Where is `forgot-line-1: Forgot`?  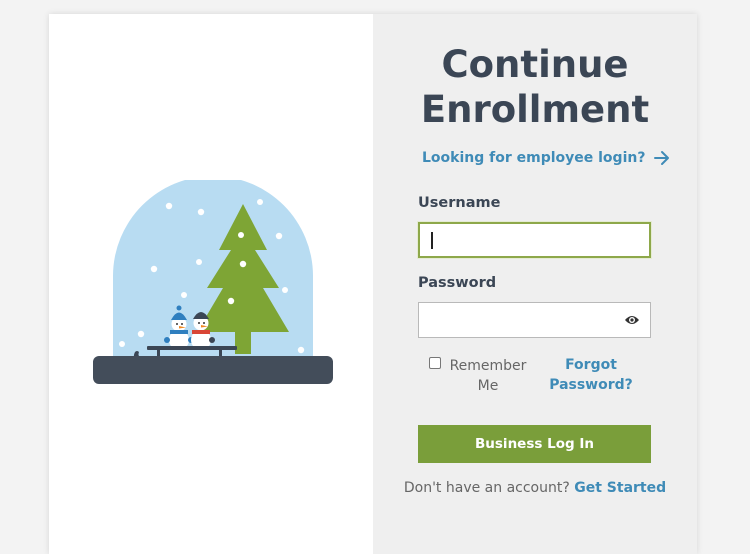 forgot-line-1: Forgot is located at coordinates (591, 365).